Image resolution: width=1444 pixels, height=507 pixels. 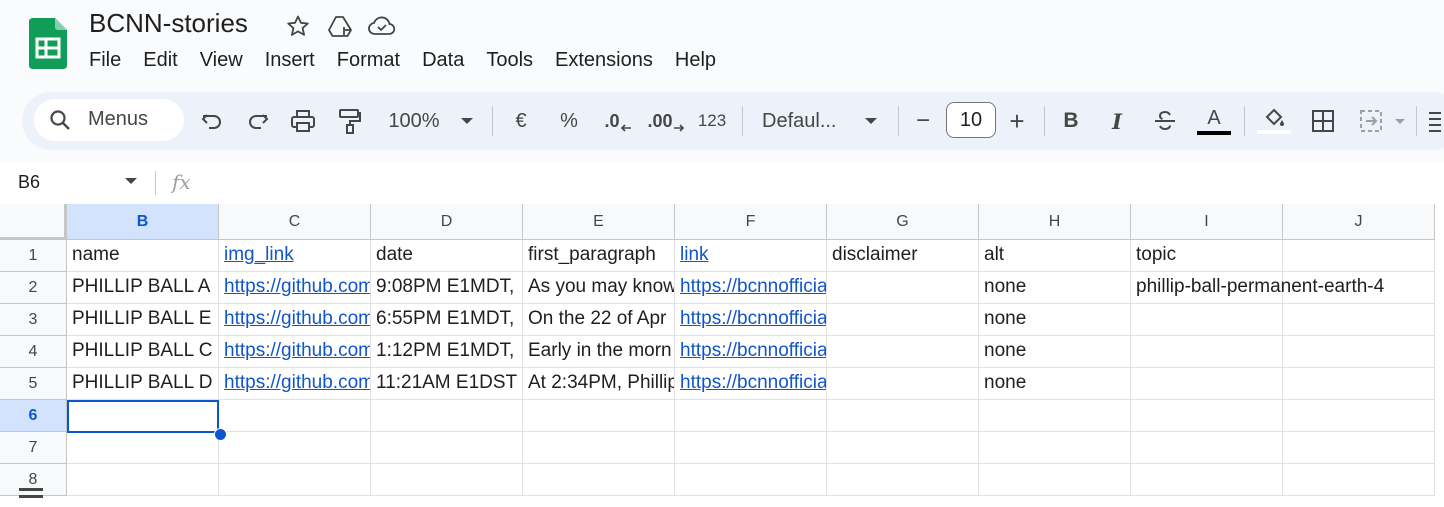 I want to click on name-box: B6, so click(x=29, y=182).